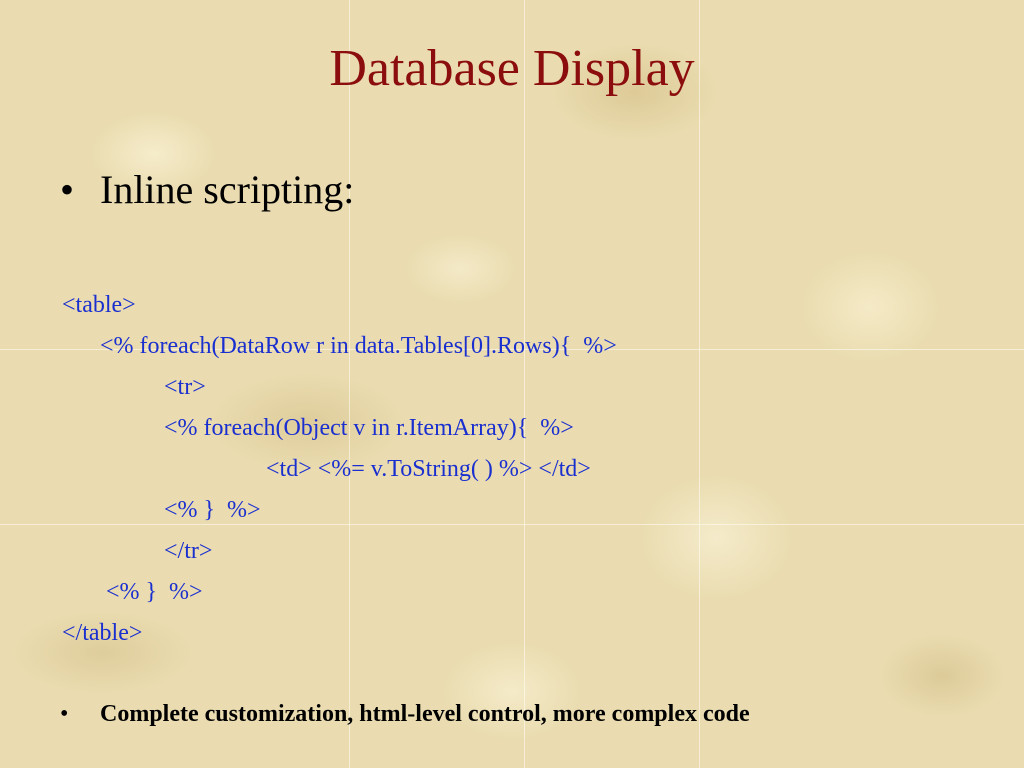 Image resolution: width=1024 pixels, height=768 pixels. What do you see at coordinates (428, 469) in the screenshot?
I see `code-line: <td> <%= v.ToString( ) %> </td>` at bounding box center [428, 469].